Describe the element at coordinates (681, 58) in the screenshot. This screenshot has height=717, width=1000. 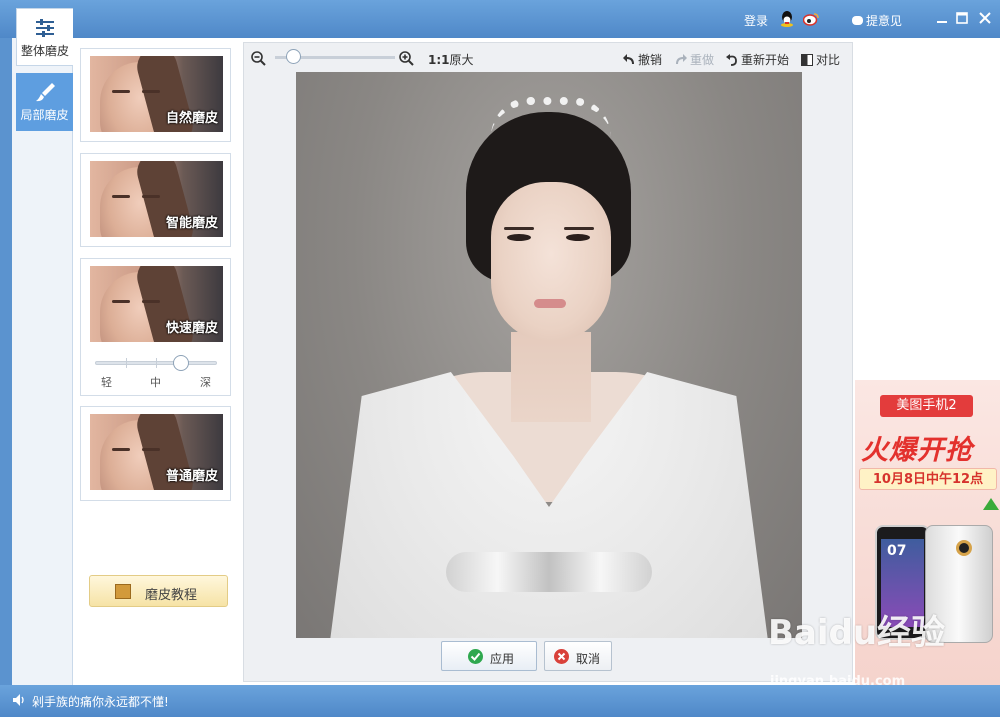
I see `redo-icon` at that location.